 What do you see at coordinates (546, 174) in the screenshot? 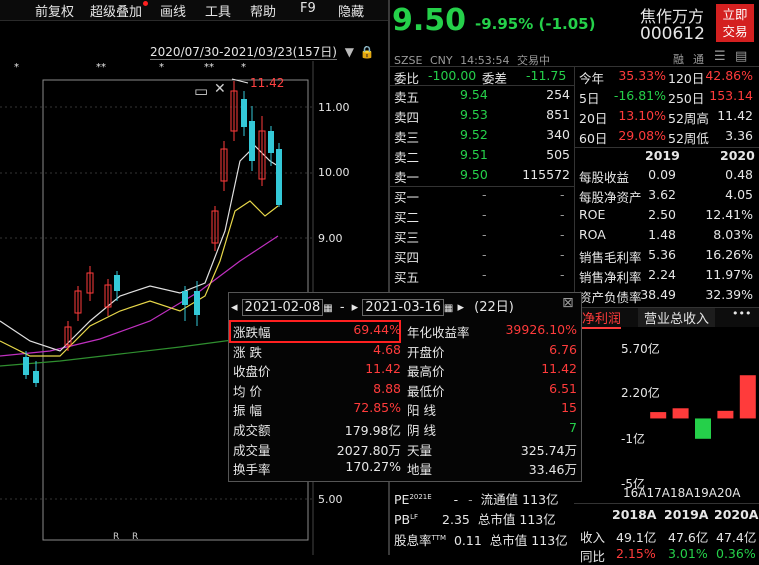
I see `order-volume: 115572` at bounding box center [546, 174].